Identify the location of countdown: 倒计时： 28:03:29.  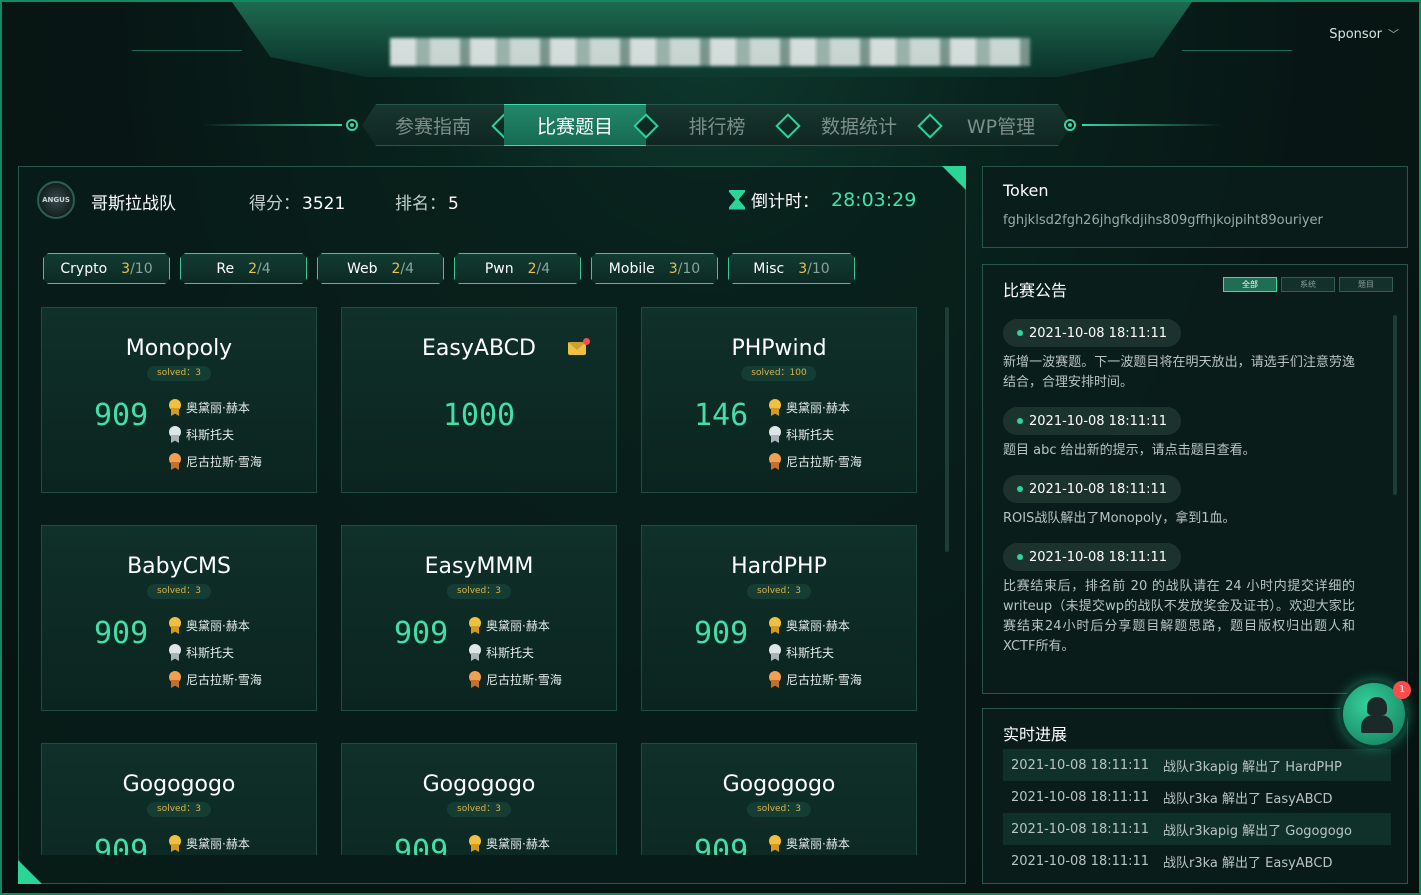
(822, 200).